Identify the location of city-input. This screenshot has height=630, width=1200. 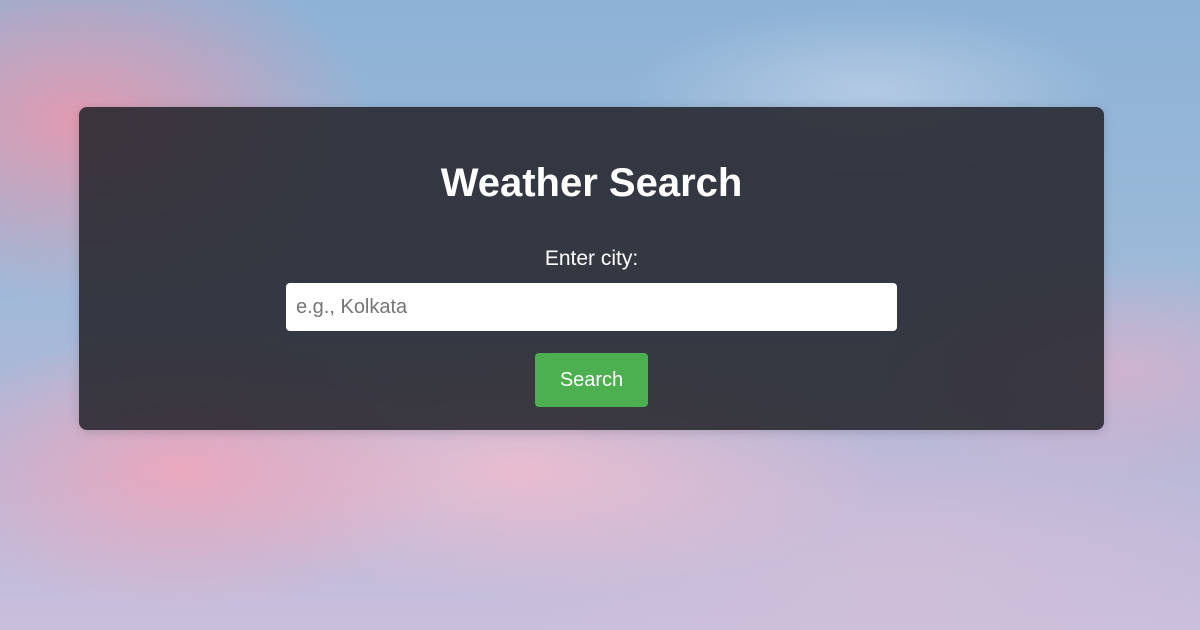
(591, 307).